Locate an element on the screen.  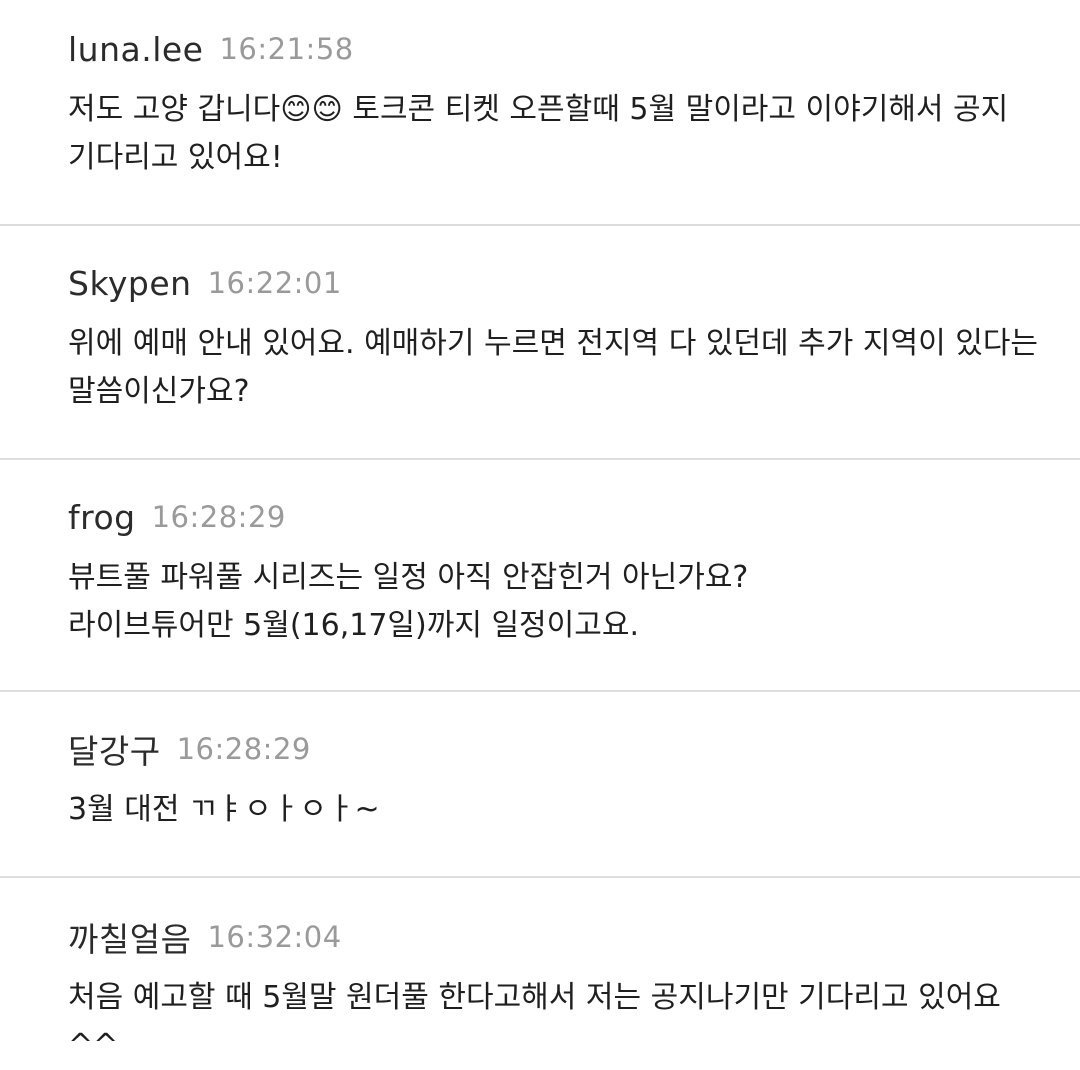
comment-header: frog 16:28:29 is located at coordinates (177, 517).